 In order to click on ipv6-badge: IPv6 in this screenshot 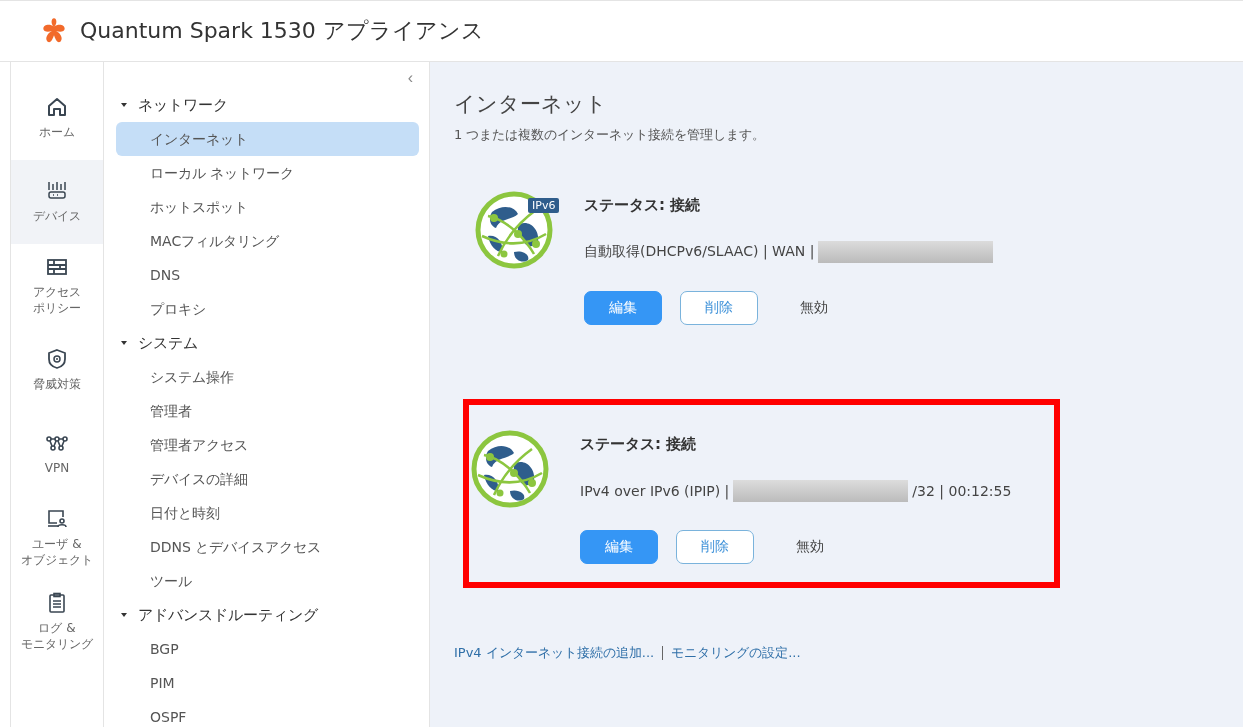, I will do `click(544, 205)`.